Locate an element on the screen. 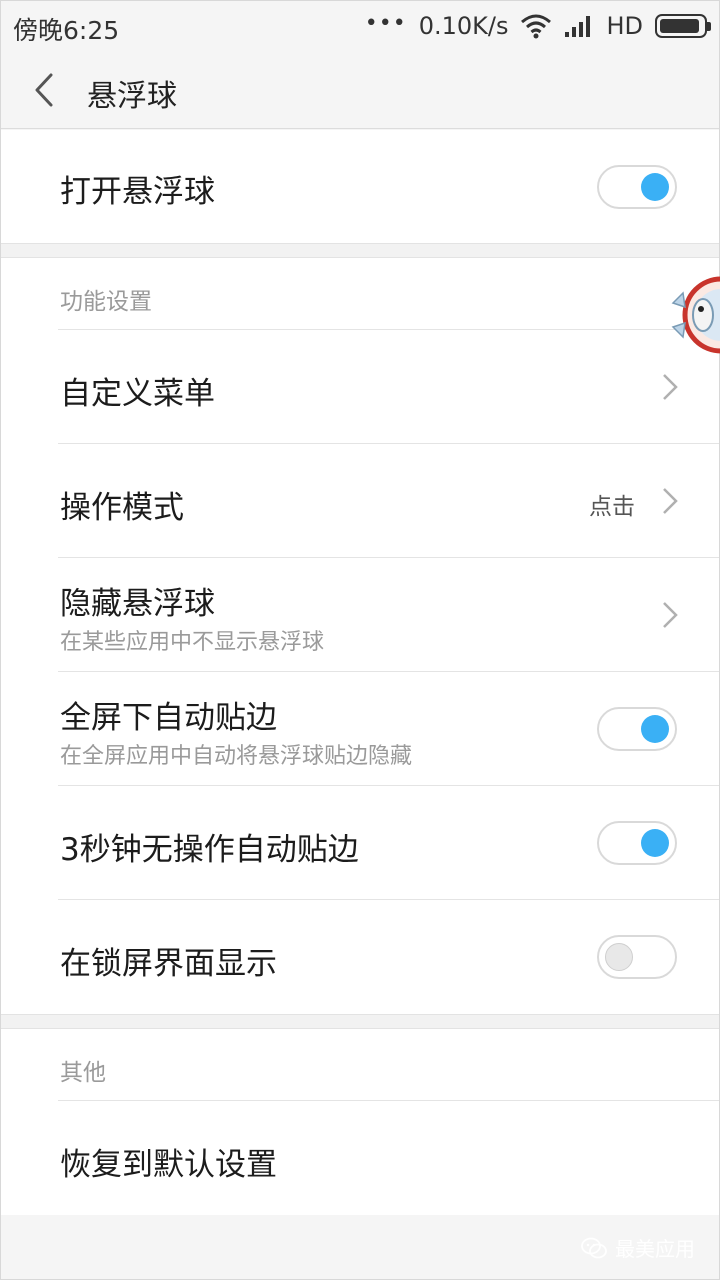 This screenshot has width=720, height=1280. open-floatball-toggle is located at coordinates (637, 187).